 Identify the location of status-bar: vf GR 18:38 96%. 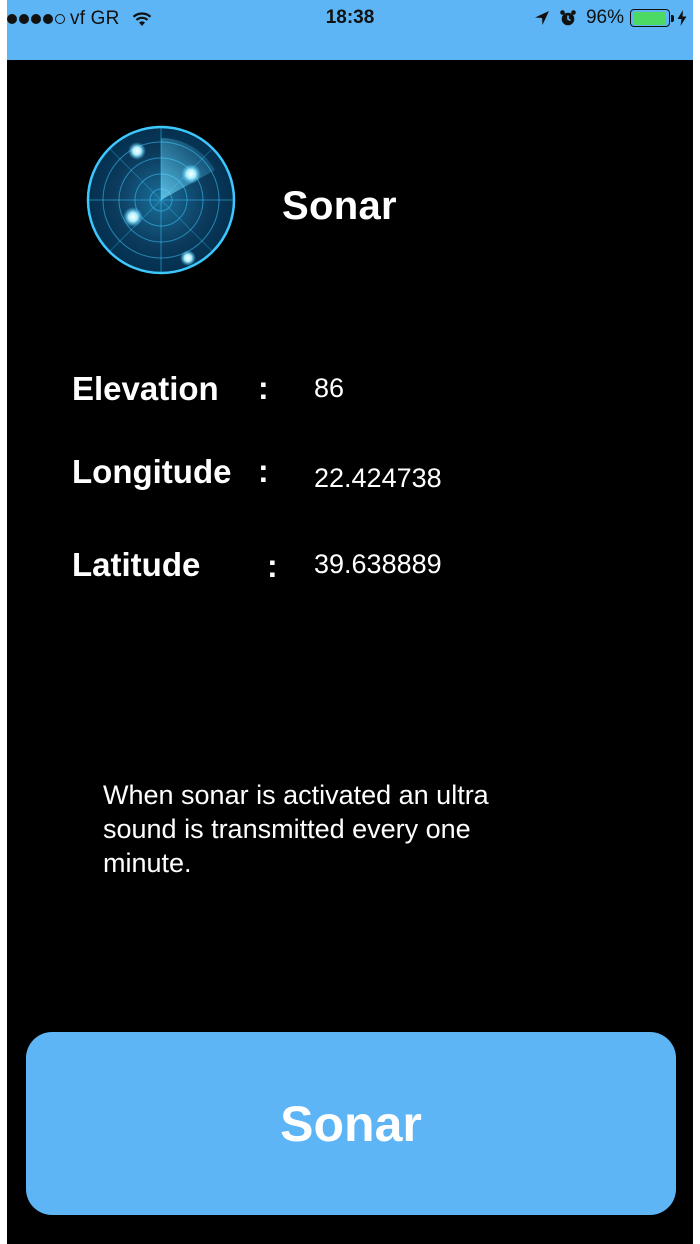
(350, 30).